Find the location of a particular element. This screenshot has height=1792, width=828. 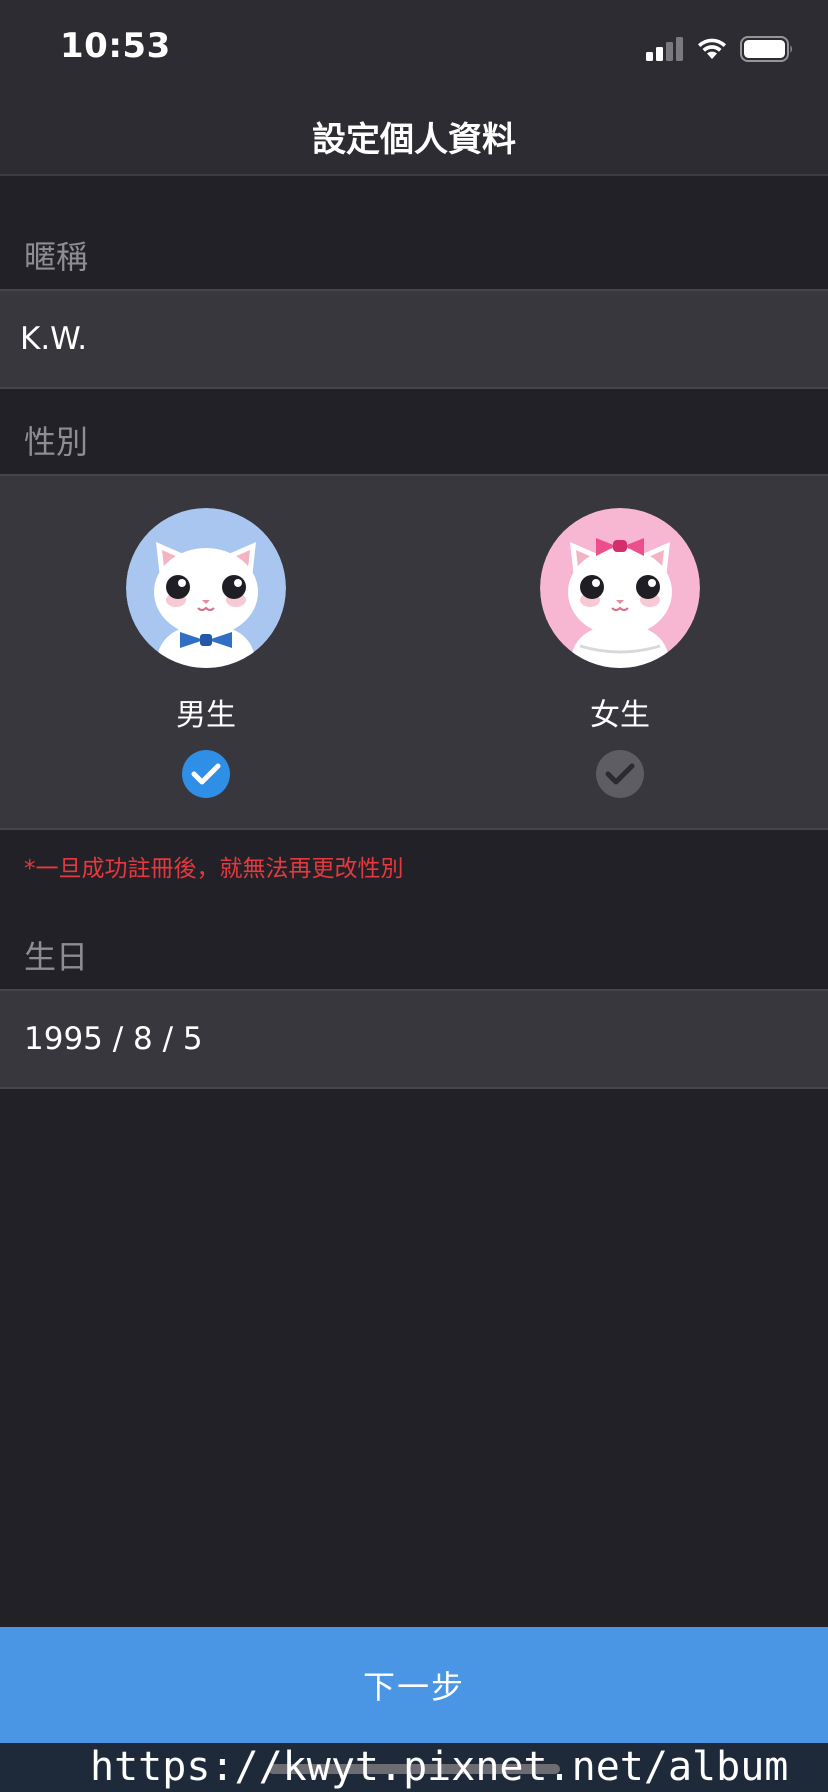

male-check-icon is located at coordinates (206, 774).